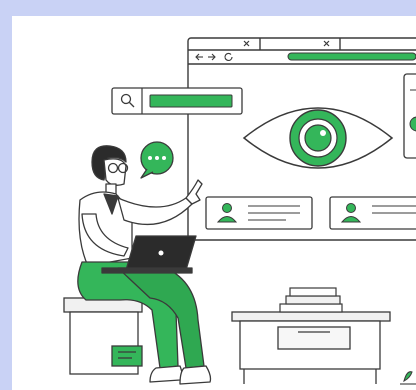 Image resolution: width=416 pixels, height=390 pixels. I want to click on chat-bubble-icon, so click(157, 160).